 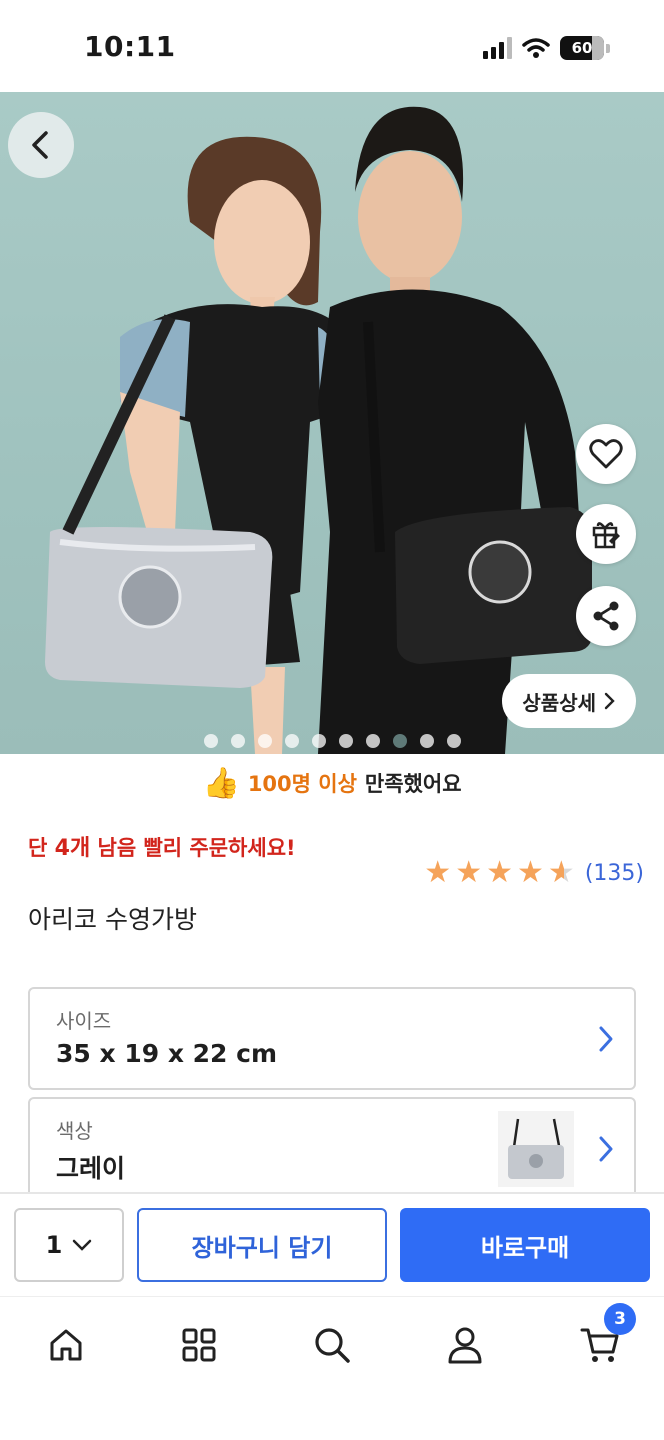 I want to click on battery-icon: 60, so click(x=582, y=48).